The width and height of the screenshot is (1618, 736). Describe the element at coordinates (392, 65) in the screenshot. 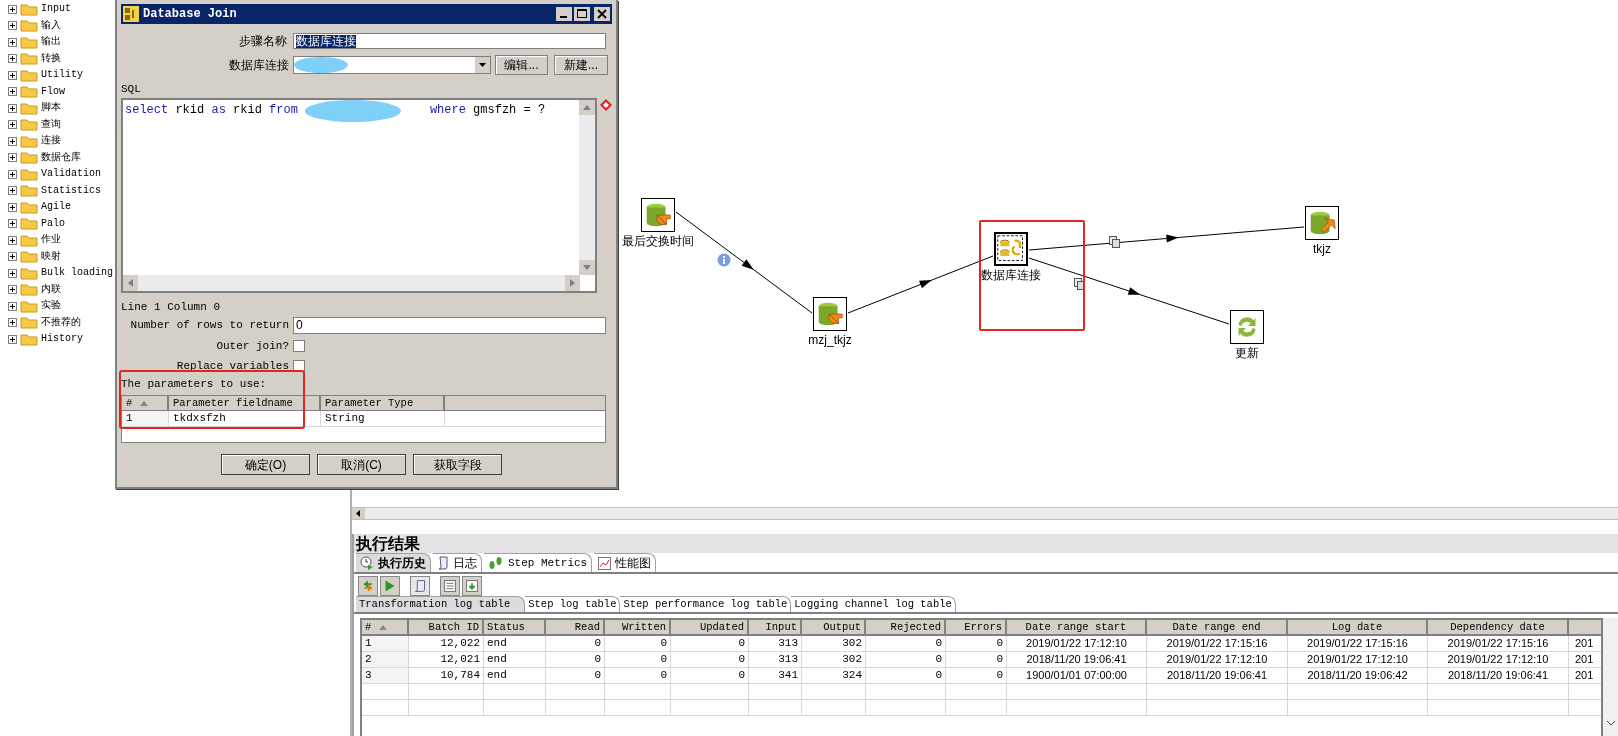

I see `connection-dropdown` at that location.